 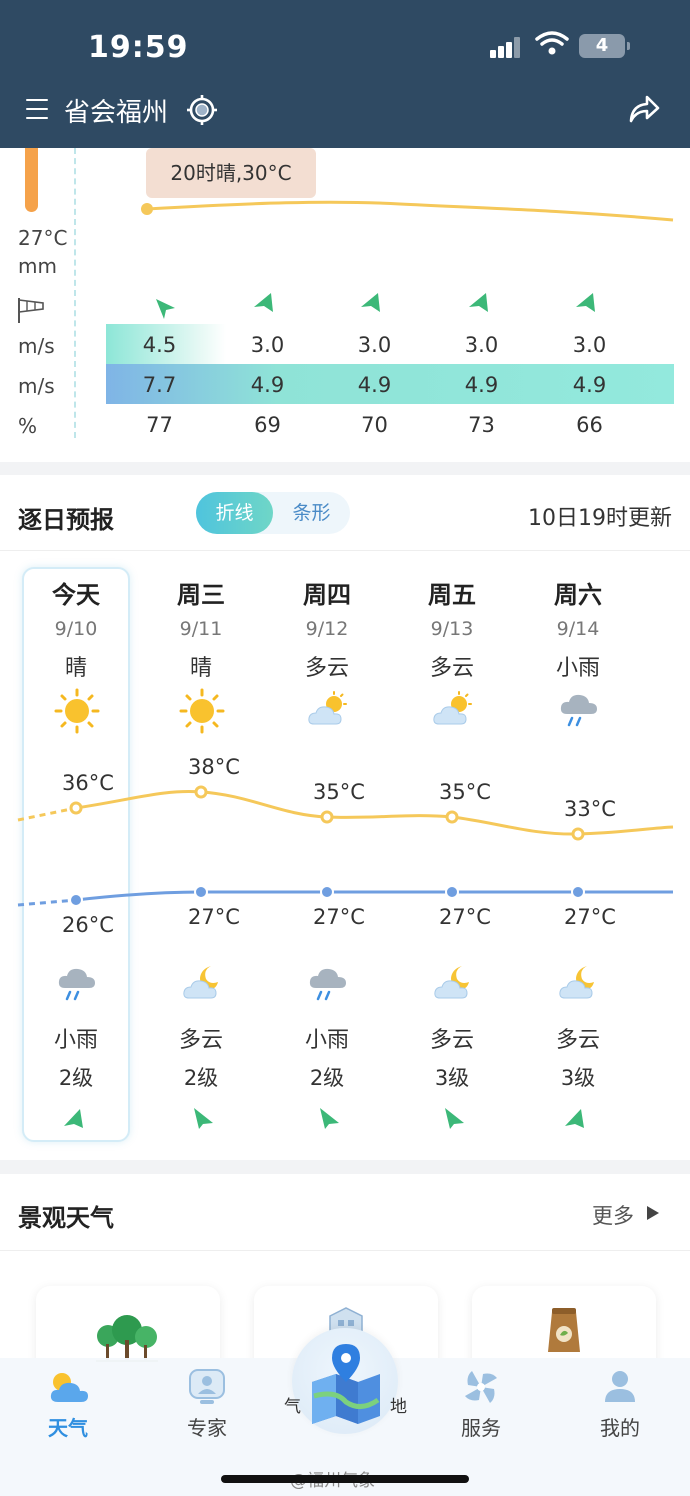 I want to click on high-temp-label: 33°C, so click(x=590, y=809).